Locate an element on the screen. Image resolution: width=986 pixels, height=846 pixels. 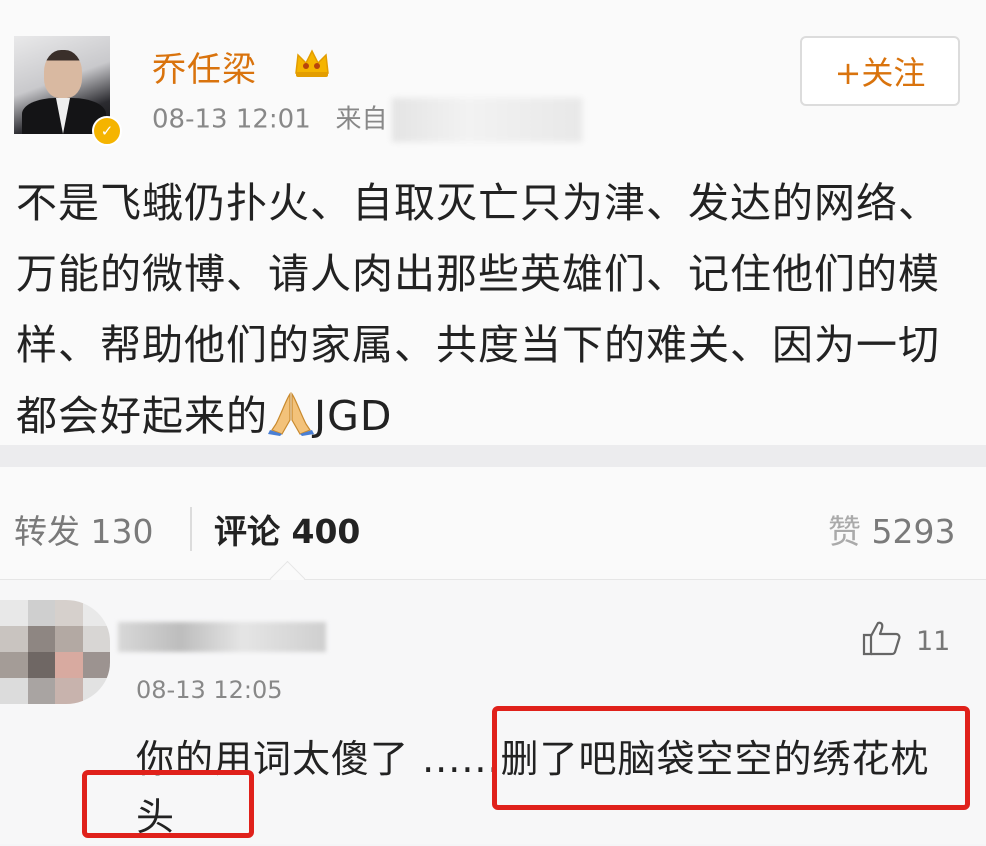
poster-username: 乔任梁 is located at coordinates (204, 66).